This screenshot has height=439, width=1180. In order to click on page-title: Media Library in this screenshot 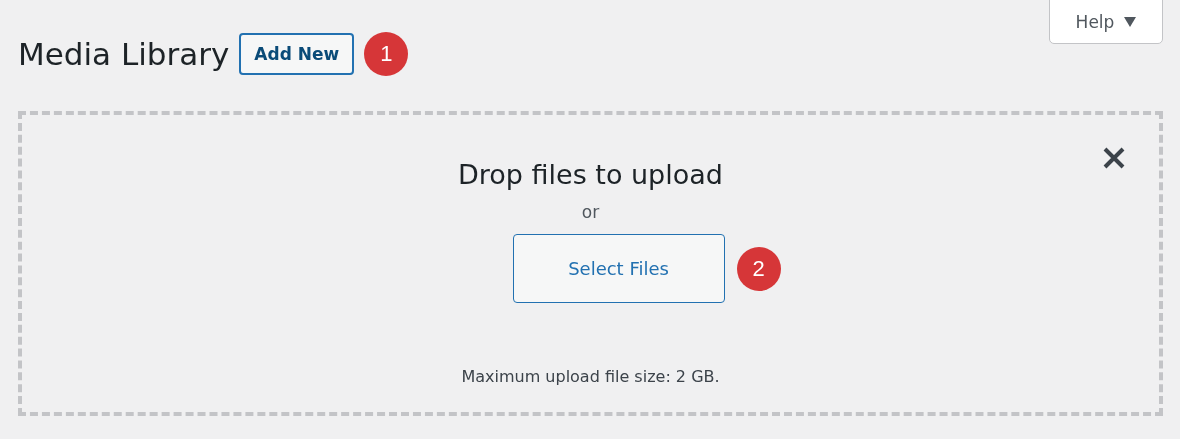, I will do `click(124, 54)`.